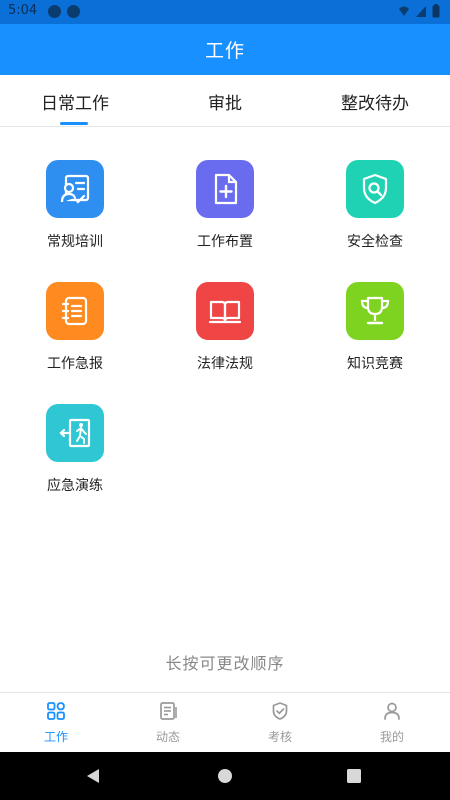 The image size is (450, 800). Describe the element at coordinates (392, 711) in the screenshot. I see `user-icon` at that location.